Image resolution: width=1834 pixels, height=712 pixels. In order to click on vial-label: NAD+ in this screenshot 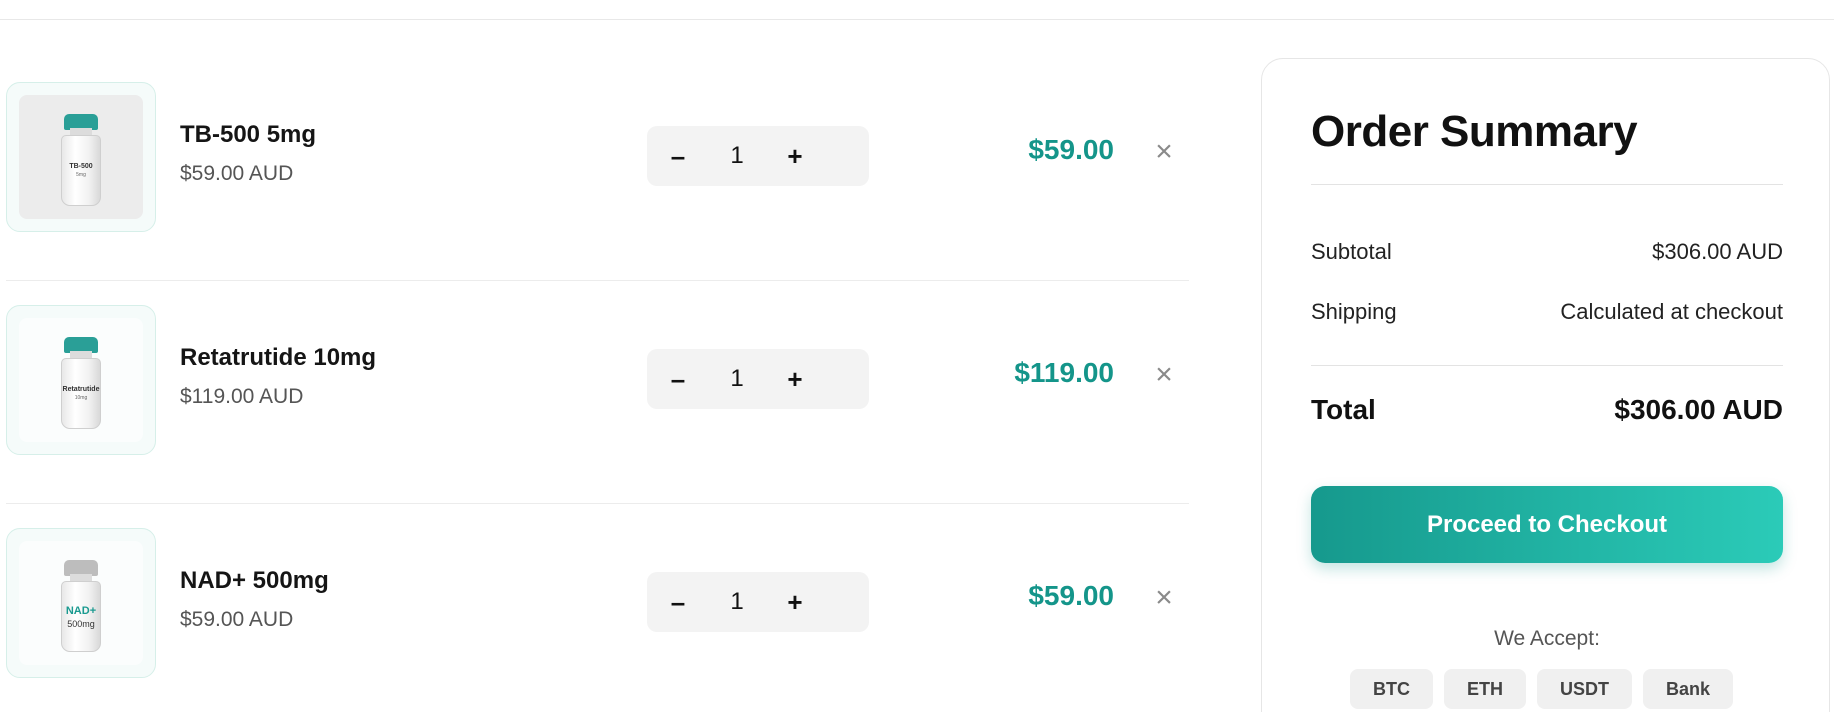, I will do `click(81, 610)`.